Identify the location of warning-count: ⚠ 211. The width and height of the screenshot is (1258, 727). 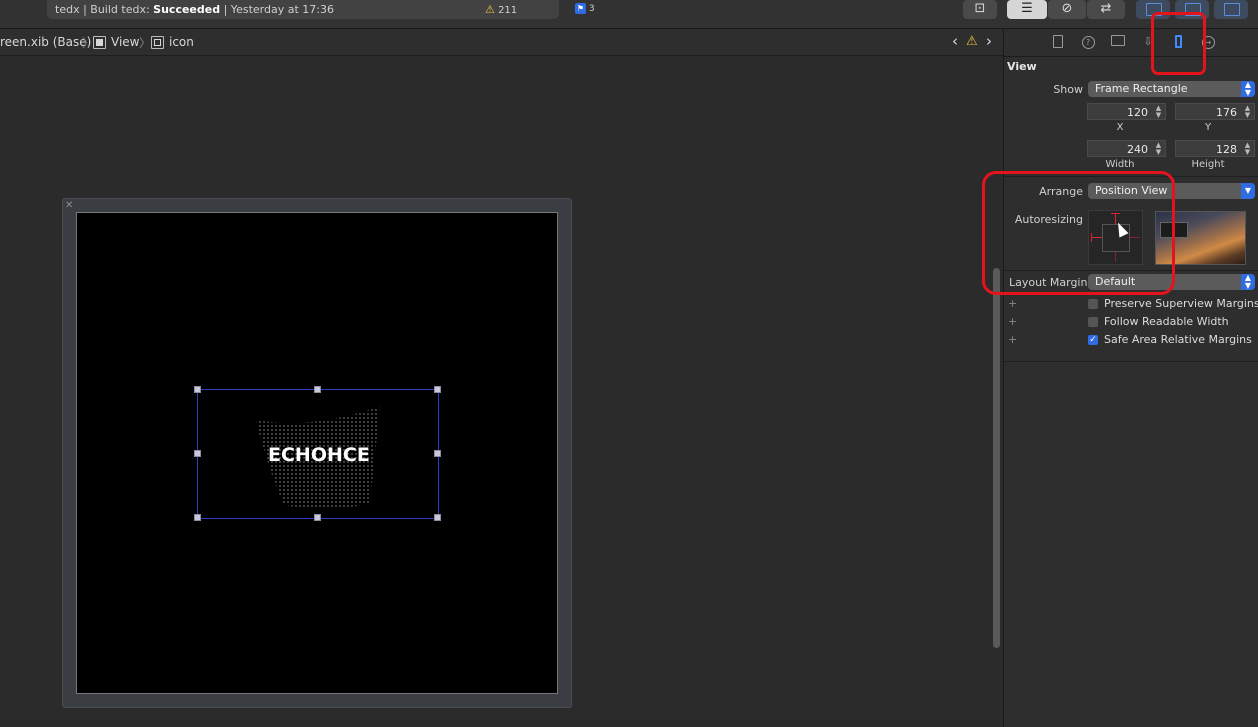
(501, 9).